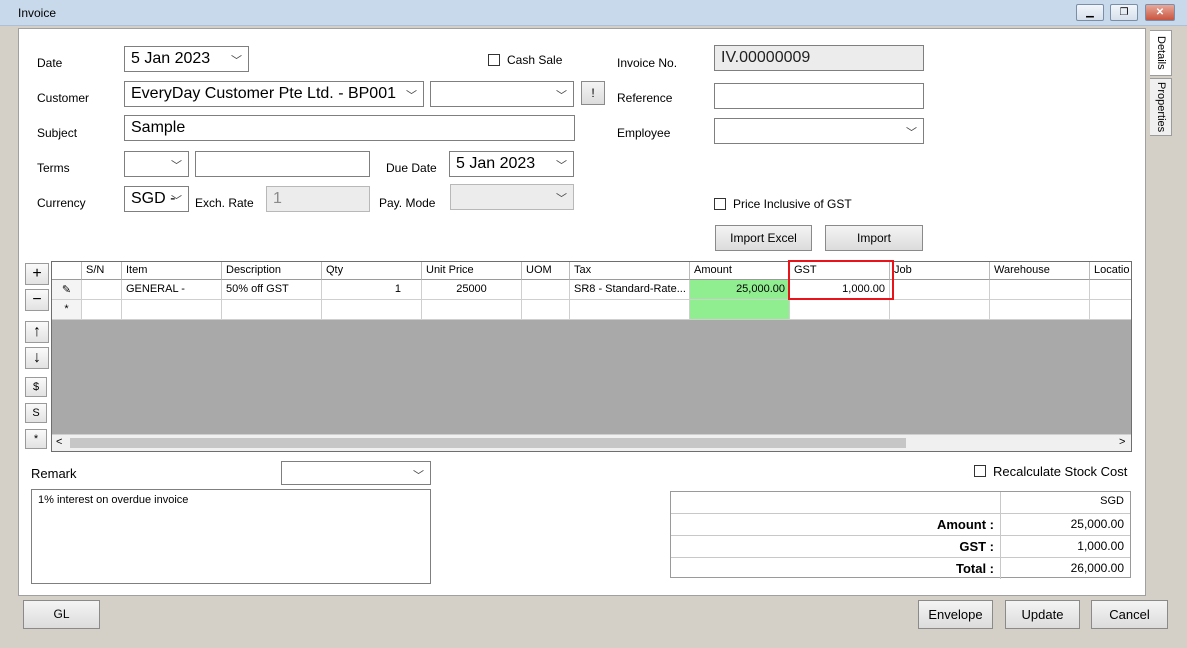 This screenshot has width=1187, height=648. I want to click on customer-contact-select: ﹀, so click(502, 94).